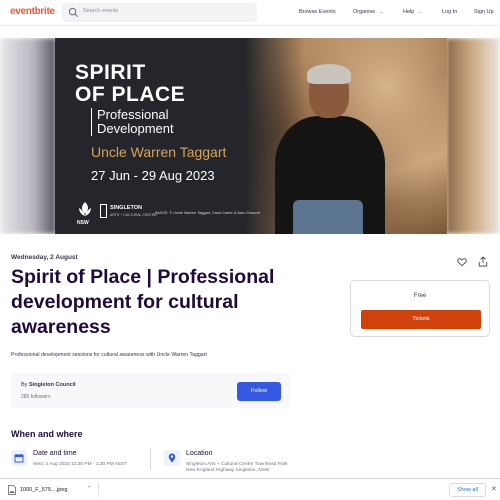 The image size is (500, 500). What do you see at coordinates (199, 453) in the screenshot?
I see `location-label: Location` at bounding box center [199, 453].